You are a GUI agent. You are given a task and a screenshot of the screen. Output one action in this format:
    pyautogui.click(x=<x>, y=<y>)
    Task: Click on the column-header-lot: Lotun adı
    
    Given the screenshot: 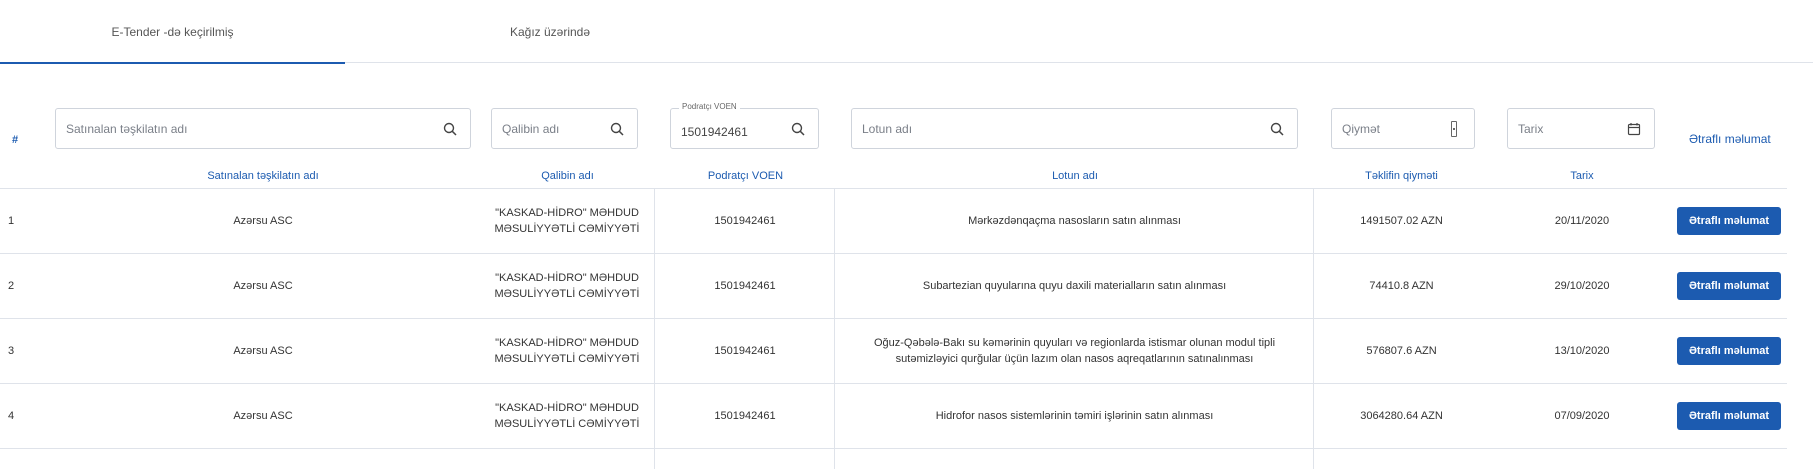 What is the action you would take?
    pyautogui.click(x=1075, y=176)
    